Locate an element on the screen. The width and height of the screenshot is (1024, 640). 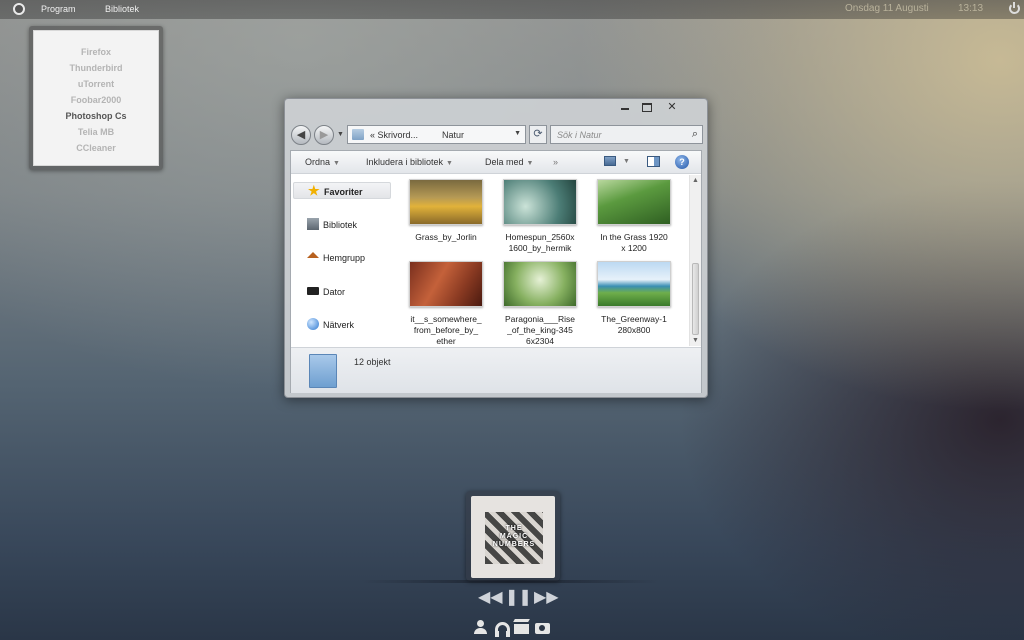
star-icon: ★ is located at coordinates (314, 190).